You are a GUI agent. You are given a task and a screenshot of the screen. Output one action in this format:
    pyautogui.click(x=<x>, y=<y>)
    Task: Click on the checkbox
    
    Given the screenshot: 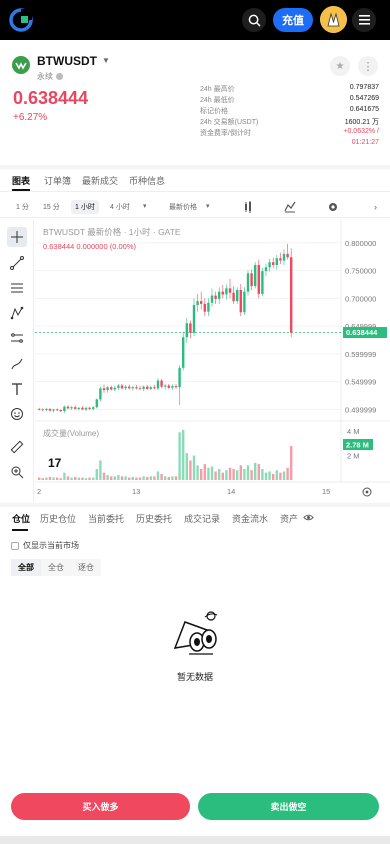 What is the action you would take?
    pyautogui.click(x=15, y=545)
    